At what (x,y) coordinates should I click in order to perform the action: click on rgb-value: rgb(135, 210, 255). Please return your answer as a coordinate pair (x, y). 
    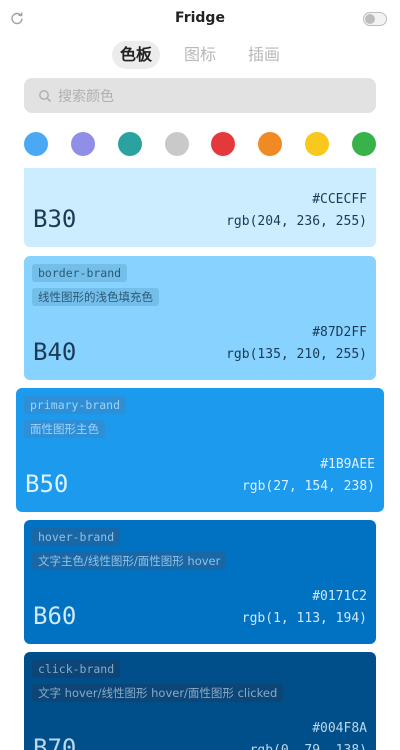
    Looking at the image, I should click on (296, 354).